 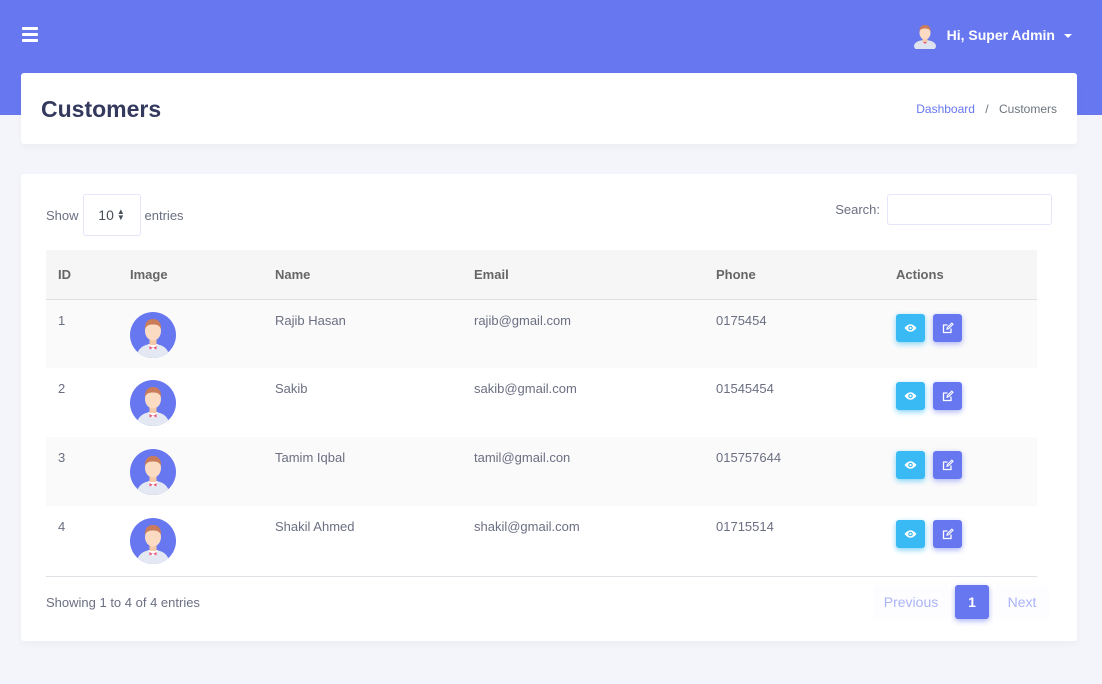 What do you see at coordinates (924, 37) in the screenshot?
I see `user-avatar-icon` at bounding box center [924, 37].